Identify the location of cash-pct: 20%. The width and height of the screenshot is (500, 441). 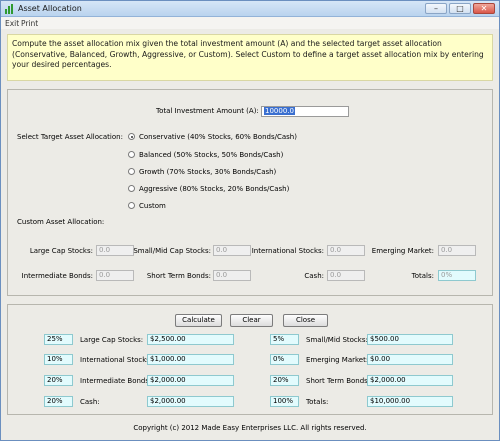
(58, 401).